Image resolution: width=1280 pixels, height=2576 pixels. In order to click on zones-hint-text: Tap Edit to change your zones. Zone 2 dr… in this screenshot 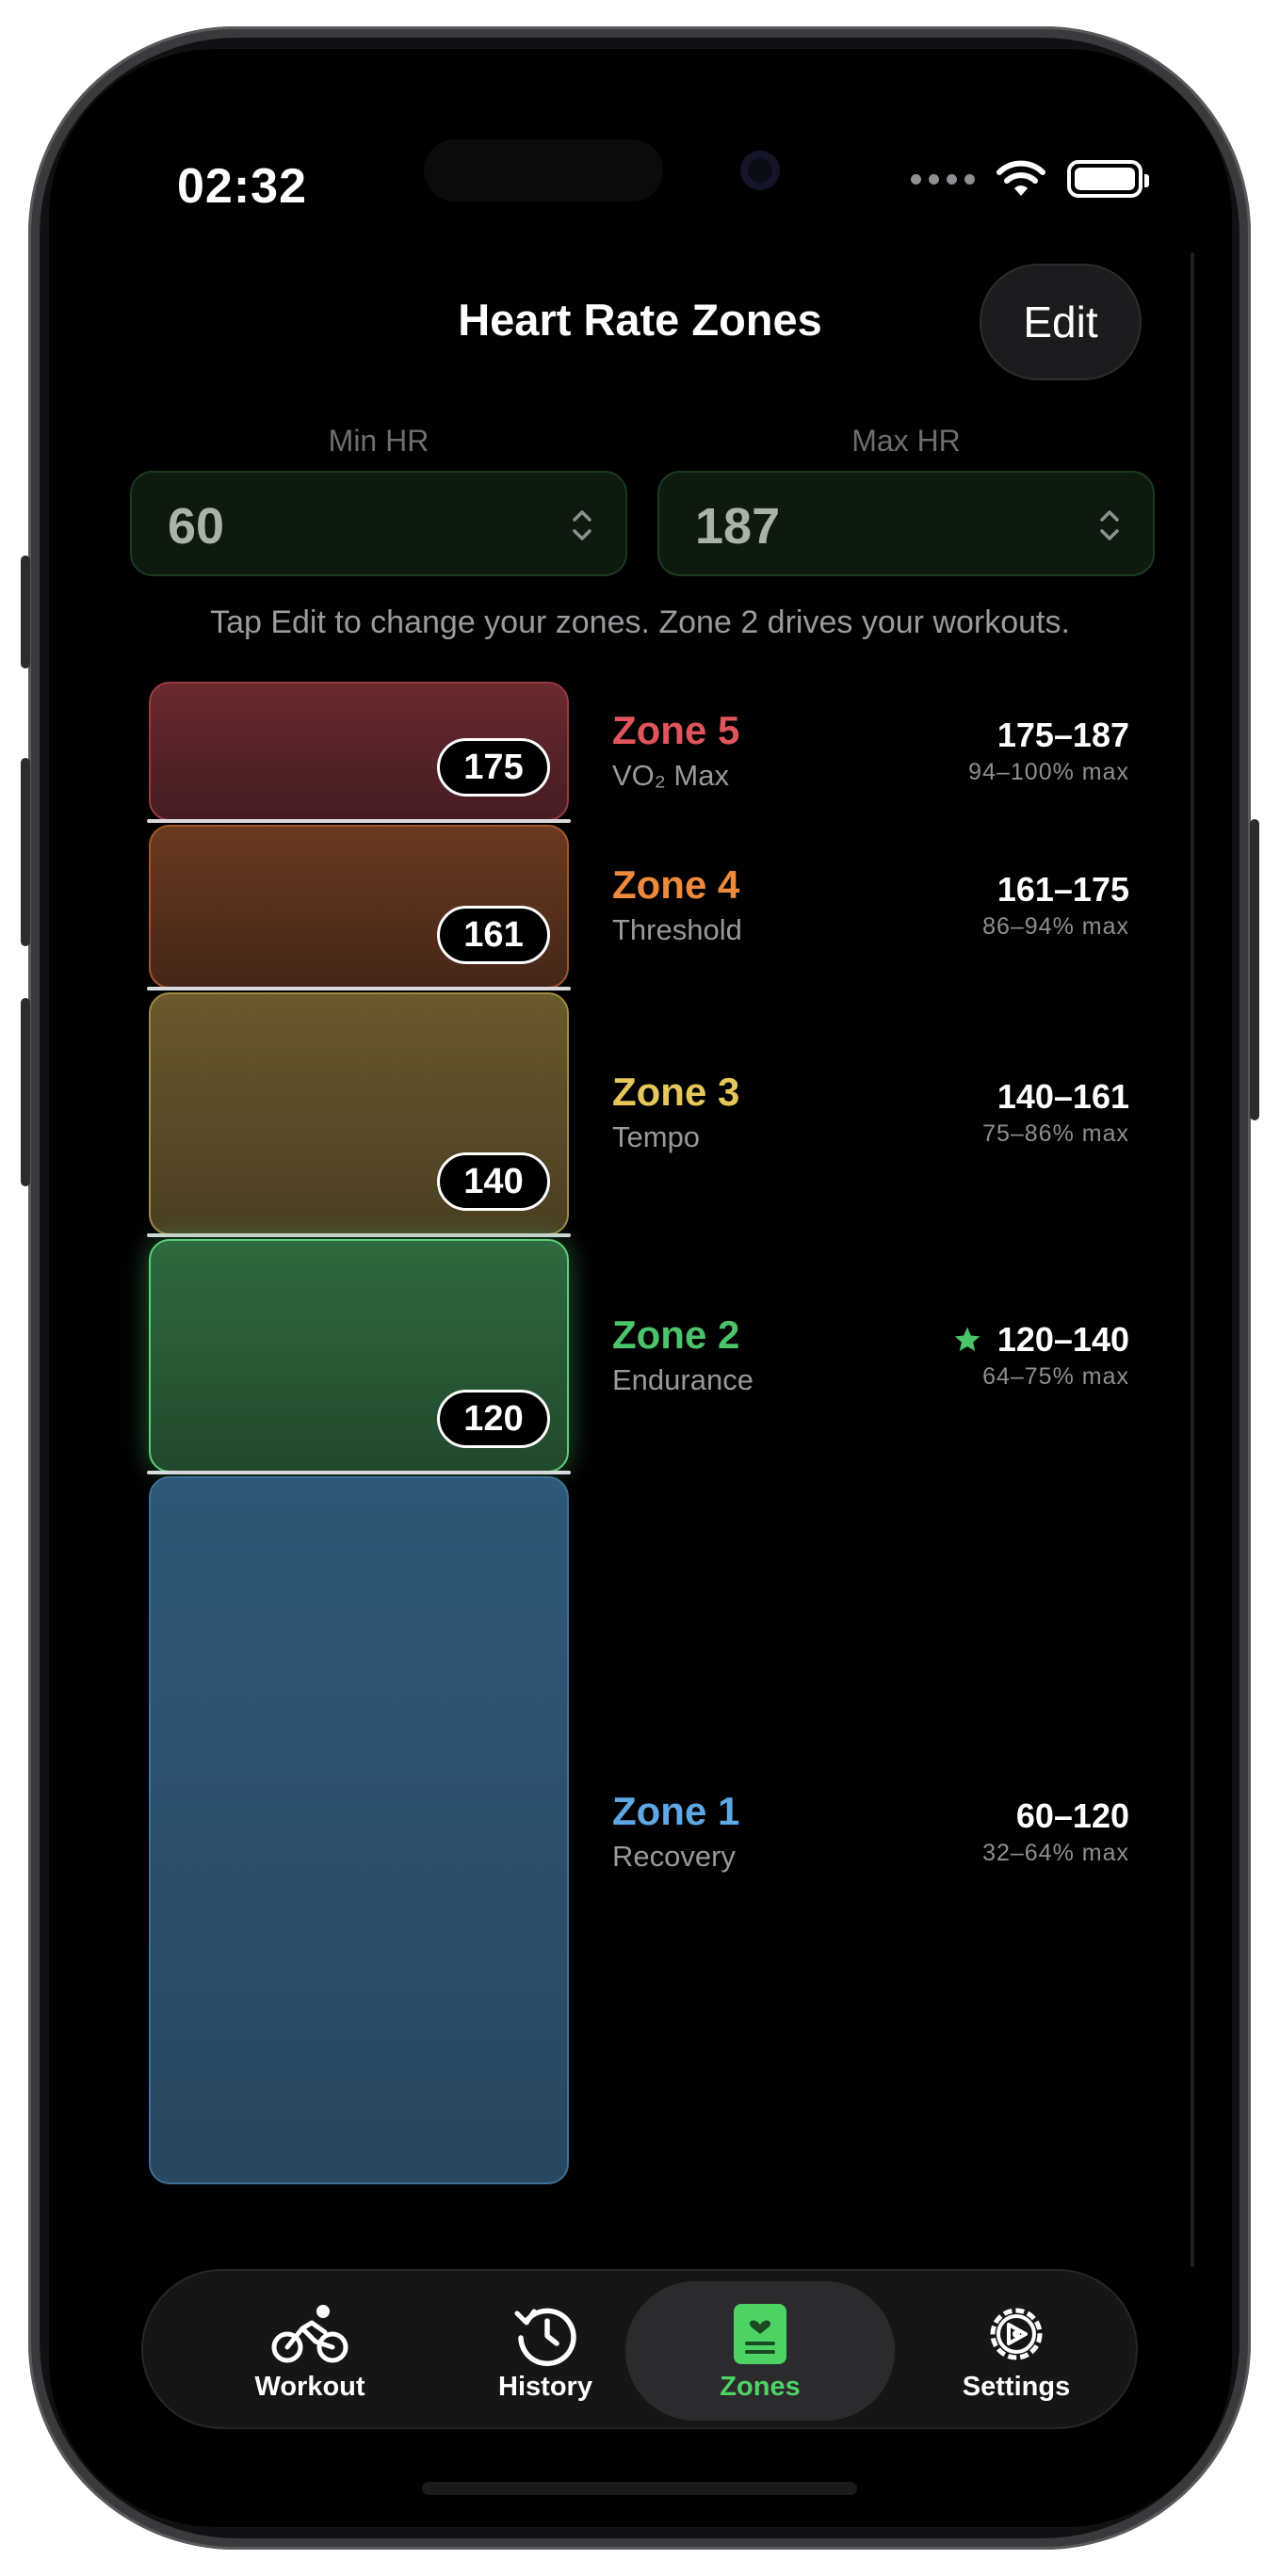, I will do `click(640, 622)`.